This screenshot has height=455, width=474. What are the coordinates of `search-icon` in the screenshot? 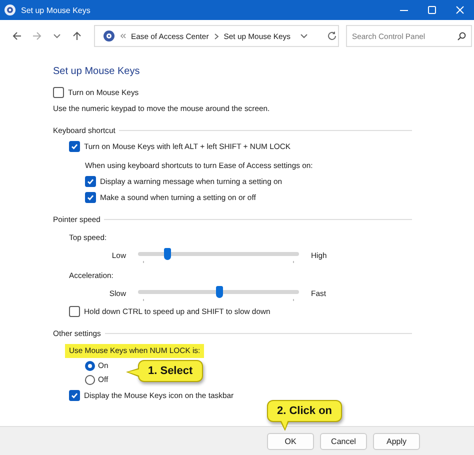 It's located at (461, 36).